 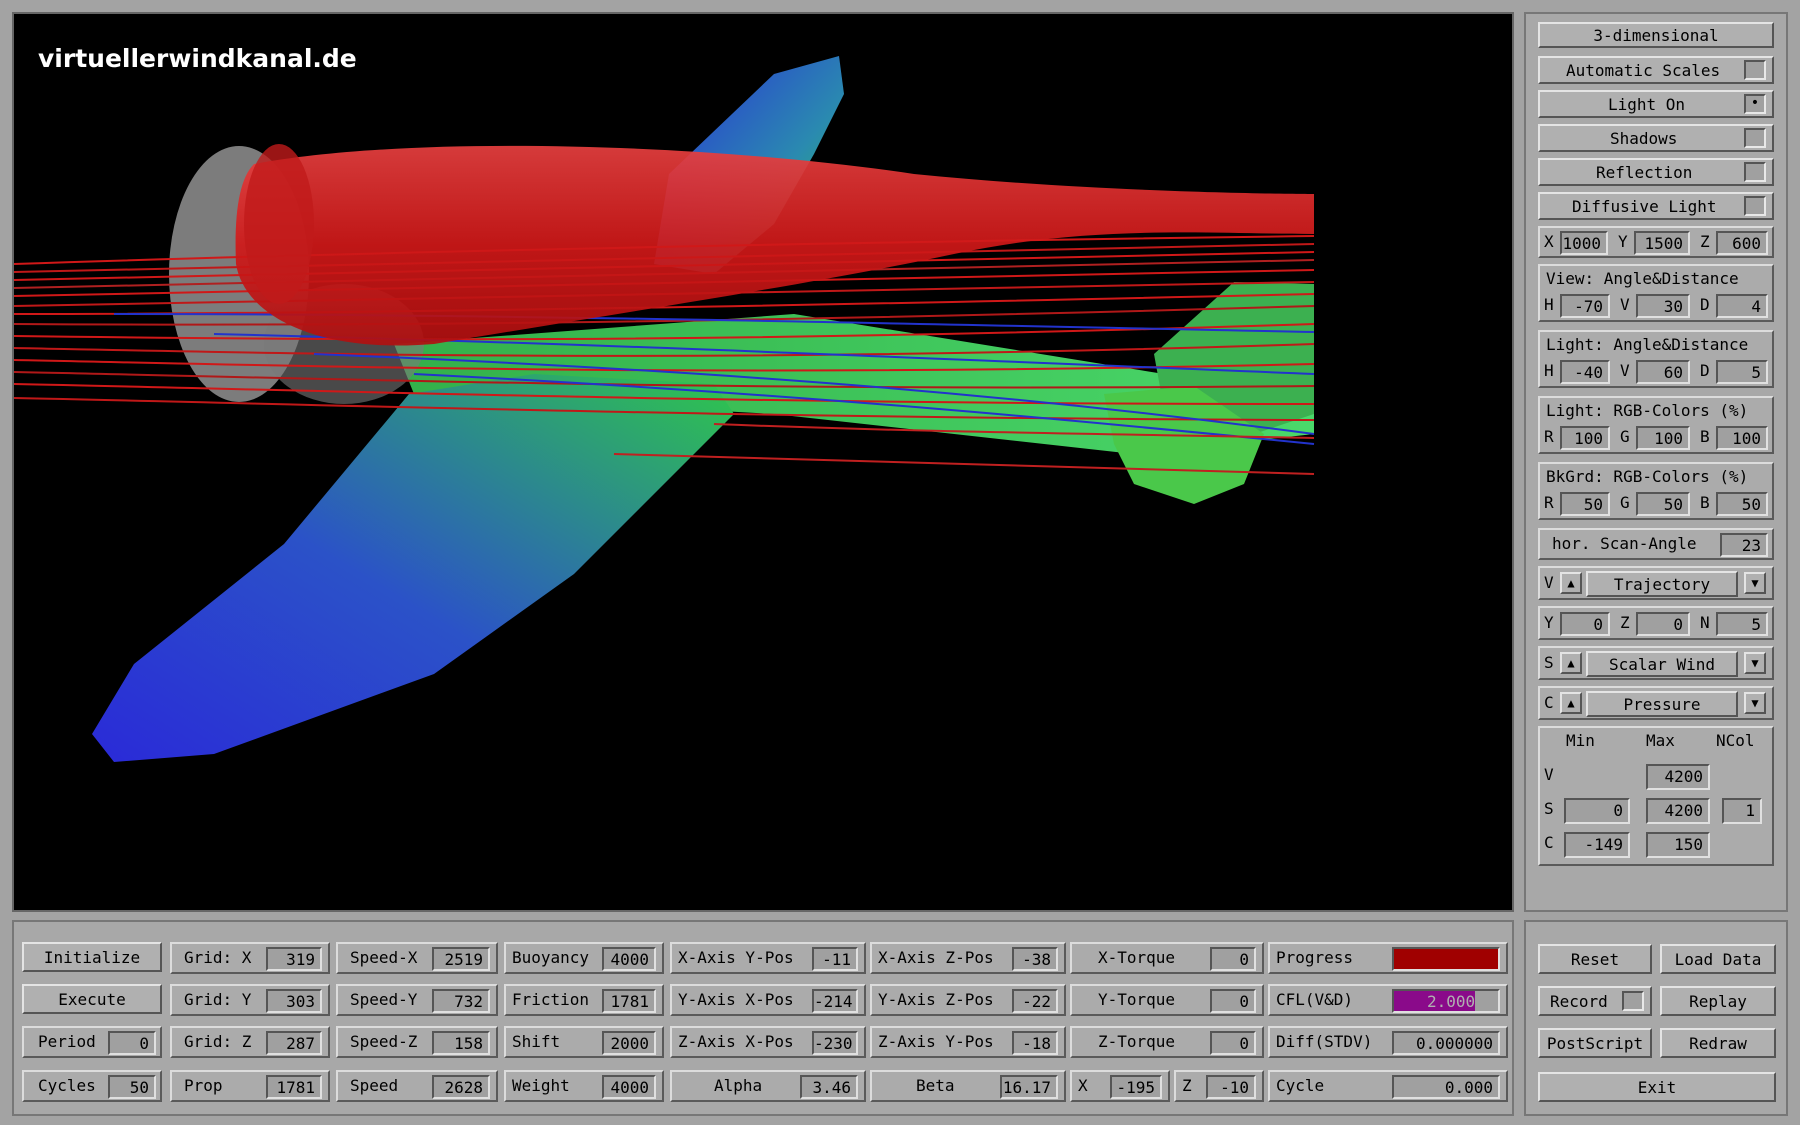 I want to click on record-toggle: Record, so click(x=1595, y=1001).